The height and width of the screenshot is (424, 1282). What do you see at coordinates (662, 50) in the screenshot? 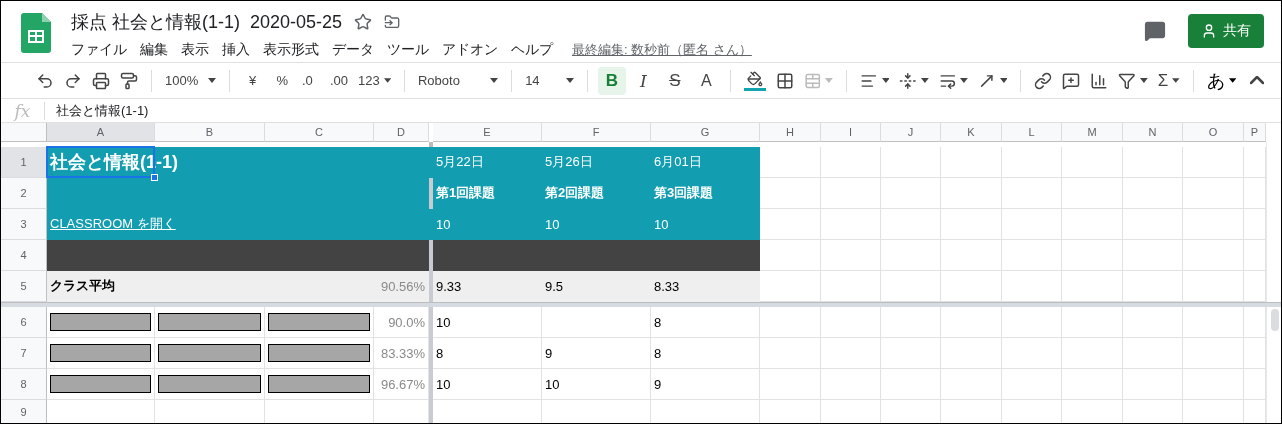
I see `last-edit-link: 最終編集: 数秒前（匿名 さん）` at bounding box center [662, 50].